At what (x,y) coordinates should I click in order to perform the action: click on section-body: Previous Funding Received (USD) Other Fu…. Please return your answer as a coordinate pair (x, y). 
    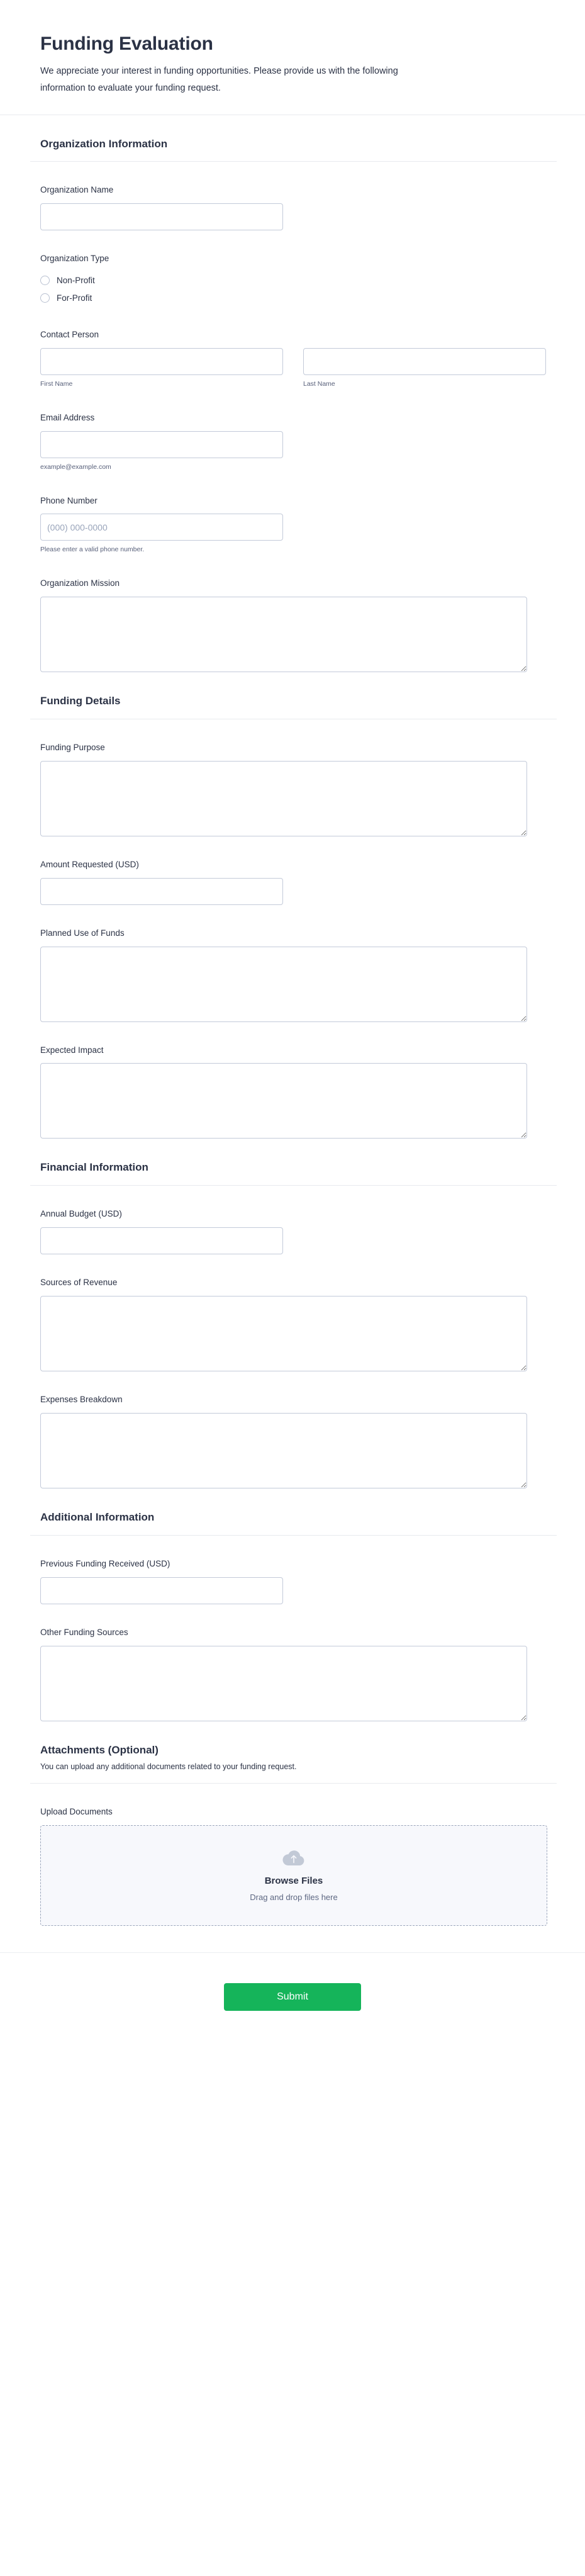
    Looking at the image, I should click on (292, 1628).